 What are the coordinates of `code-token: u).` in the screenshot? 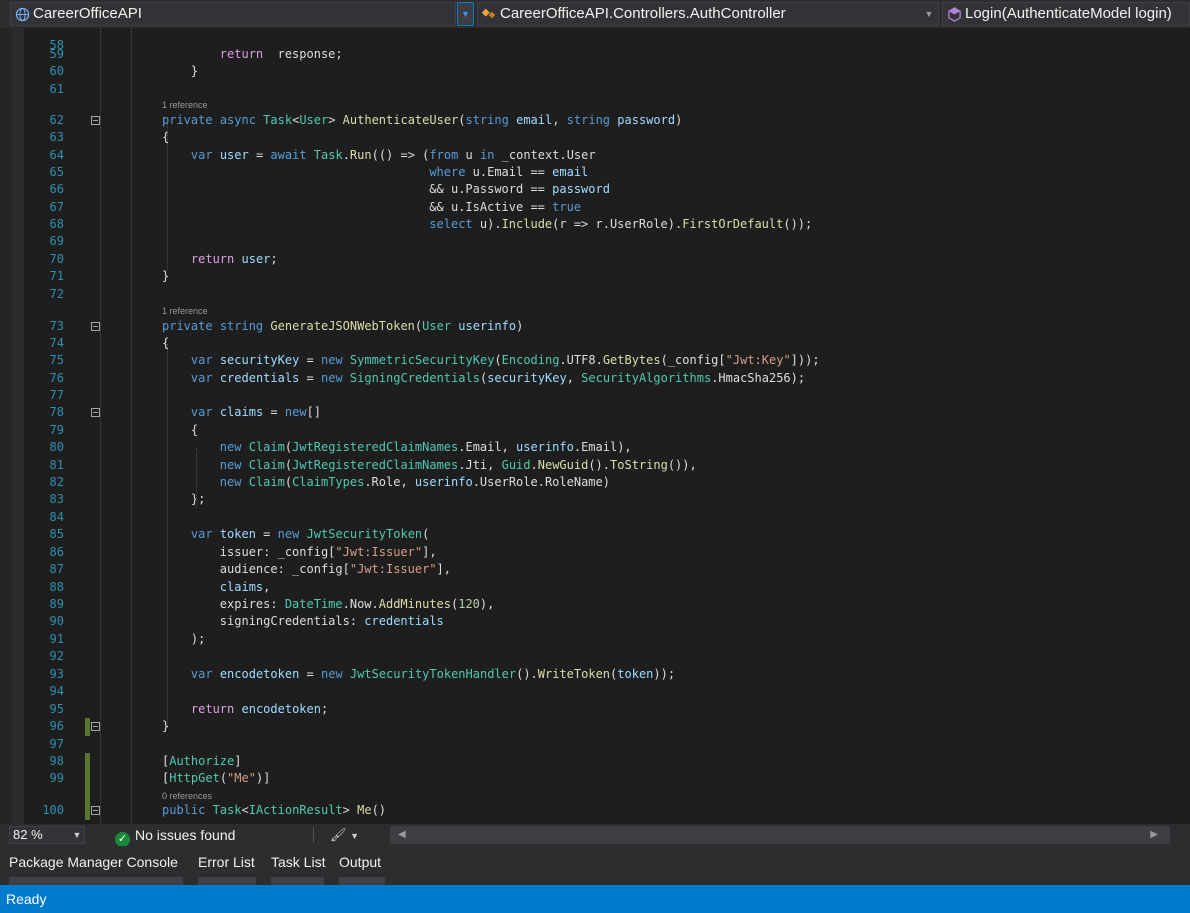 It's located at (487, 224).